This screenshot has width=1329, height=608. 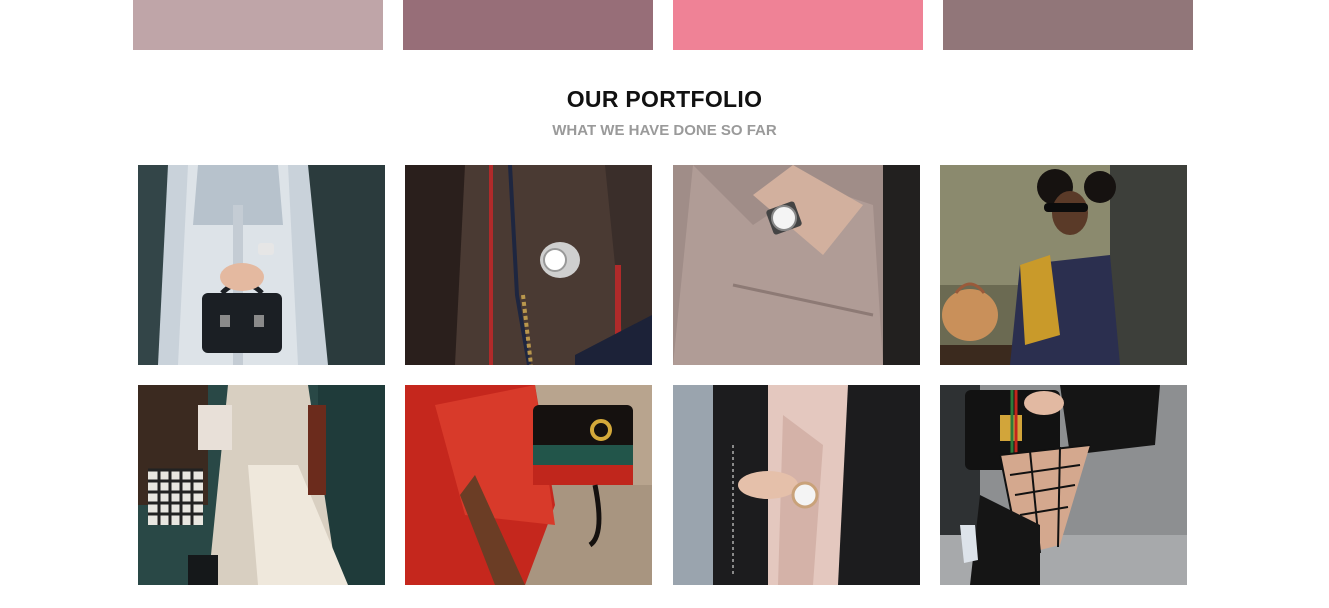 I want to click on swatch-pink, so click(x=798, y=25).